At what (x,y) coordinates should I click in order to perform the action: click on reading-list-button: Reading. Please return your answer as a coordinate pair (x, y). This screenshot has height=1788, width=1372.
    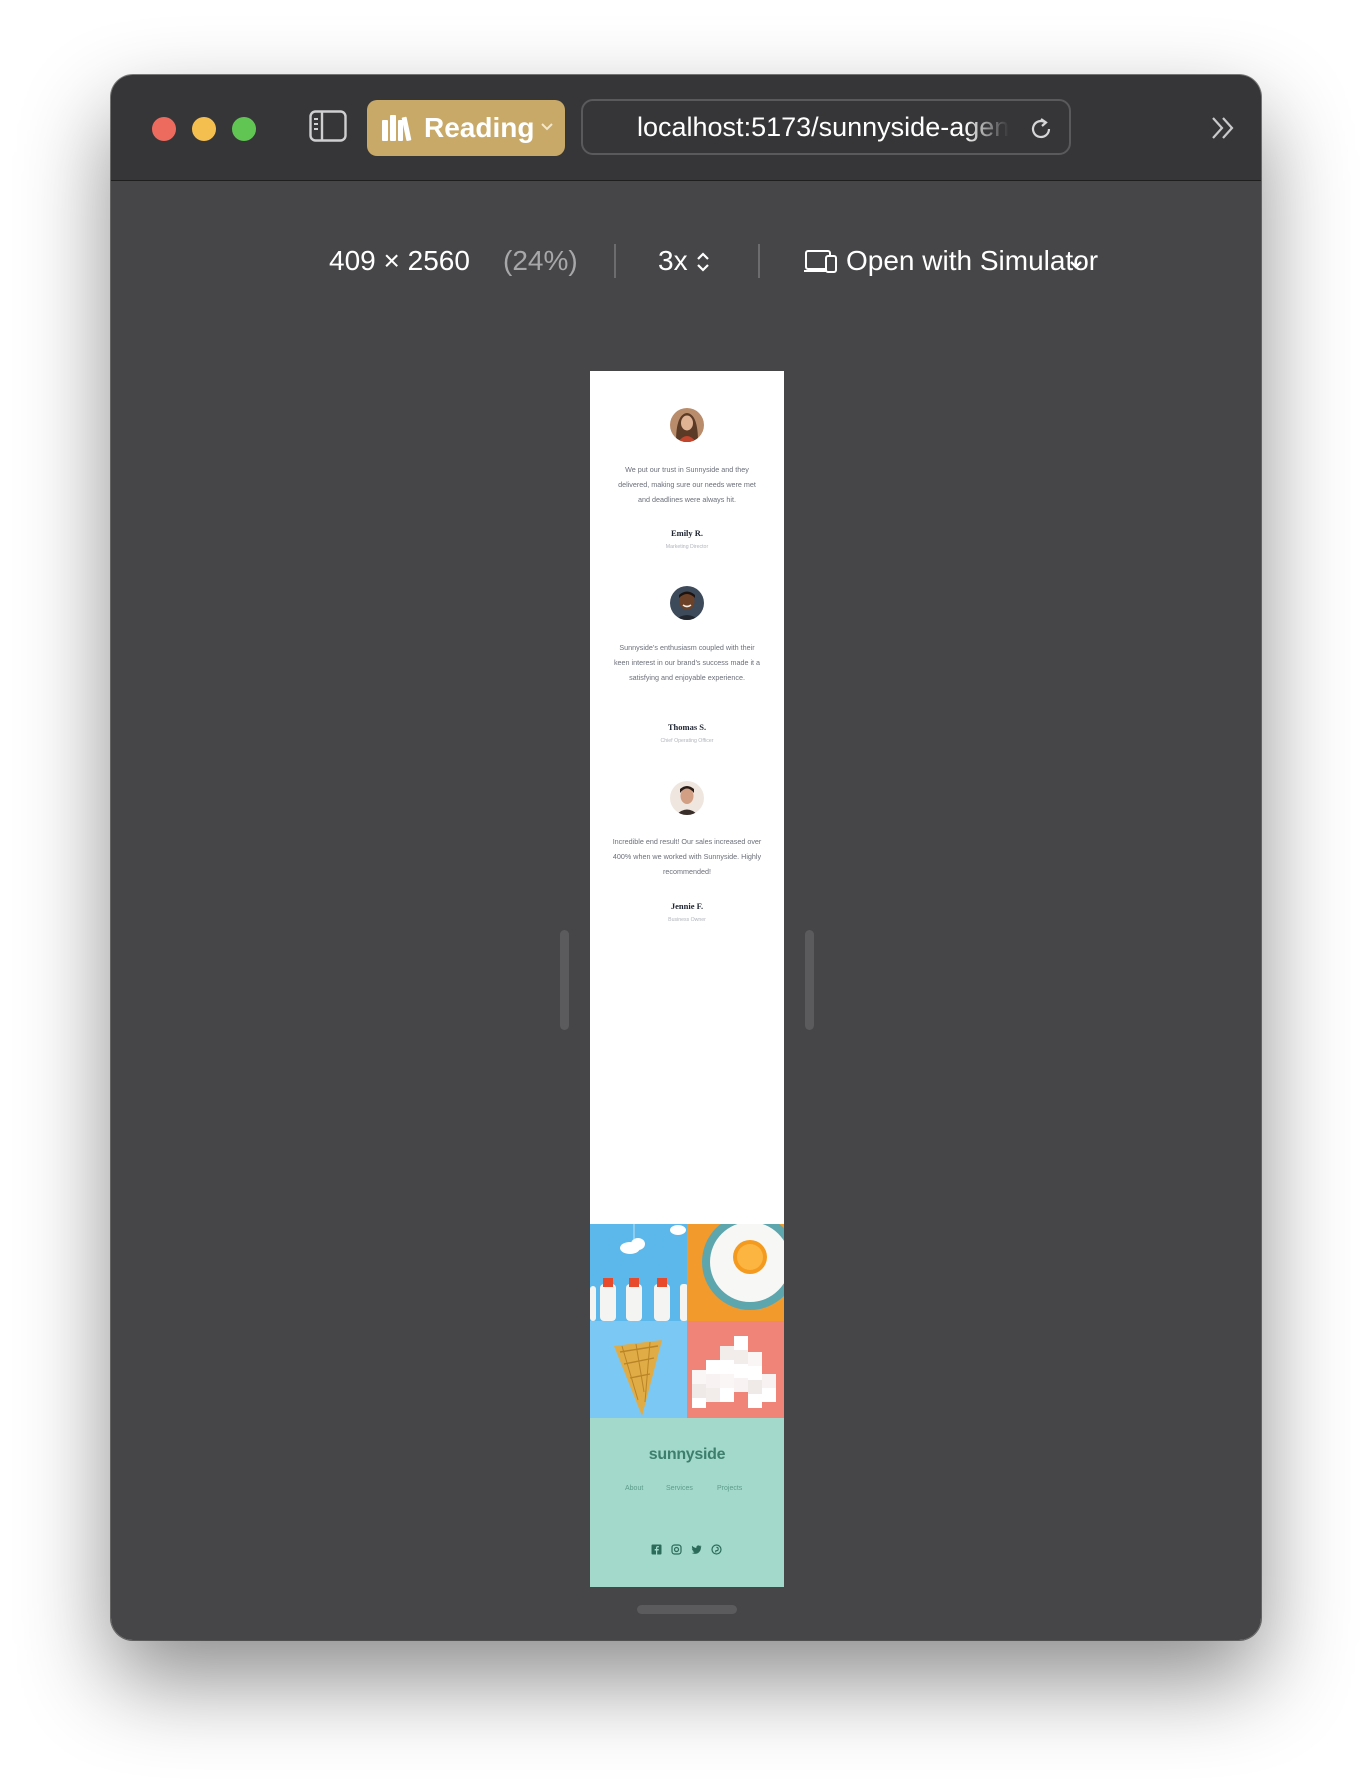
    Looking at the image, I should click on (466, 128).